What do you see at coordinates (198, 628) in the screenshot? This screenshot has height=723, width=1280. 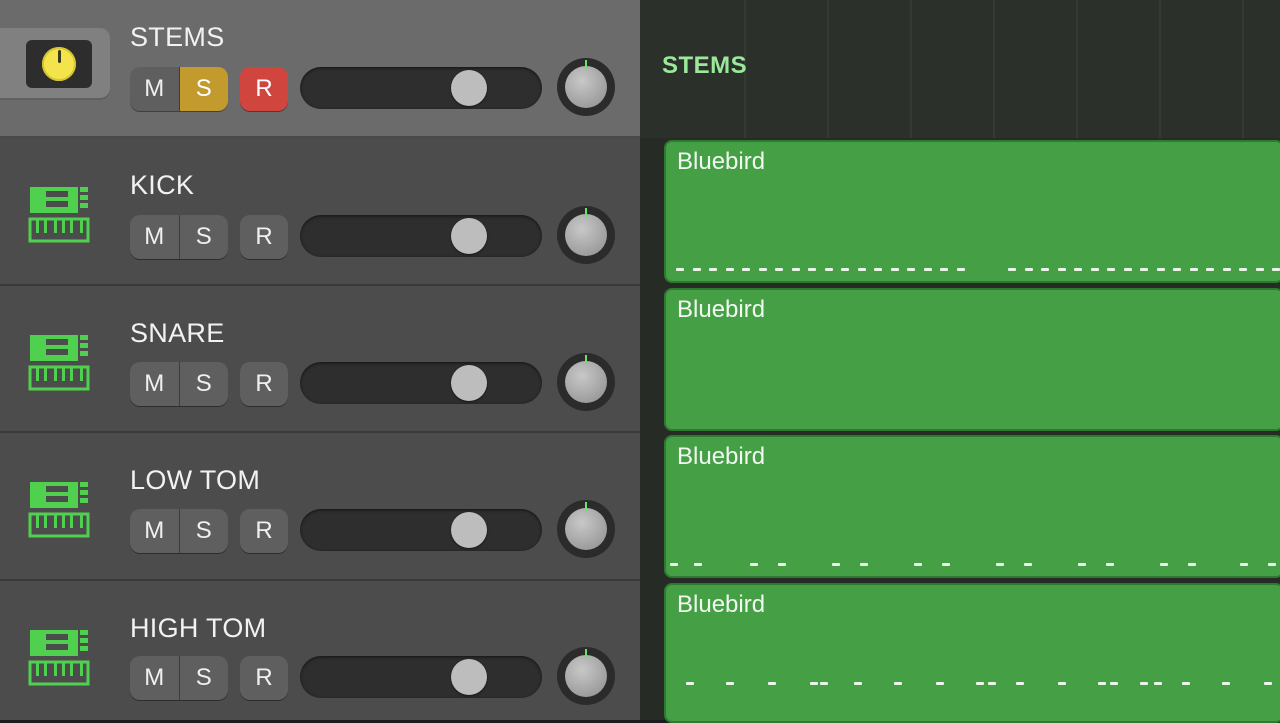 I see `track-name: HIGH TOM` at bounding box center [198, 628].